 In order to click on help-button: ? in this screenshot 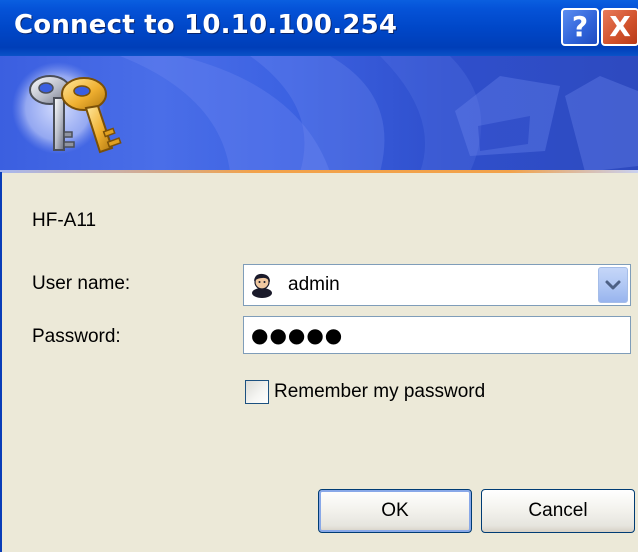, I will do `click(580, 27)`.